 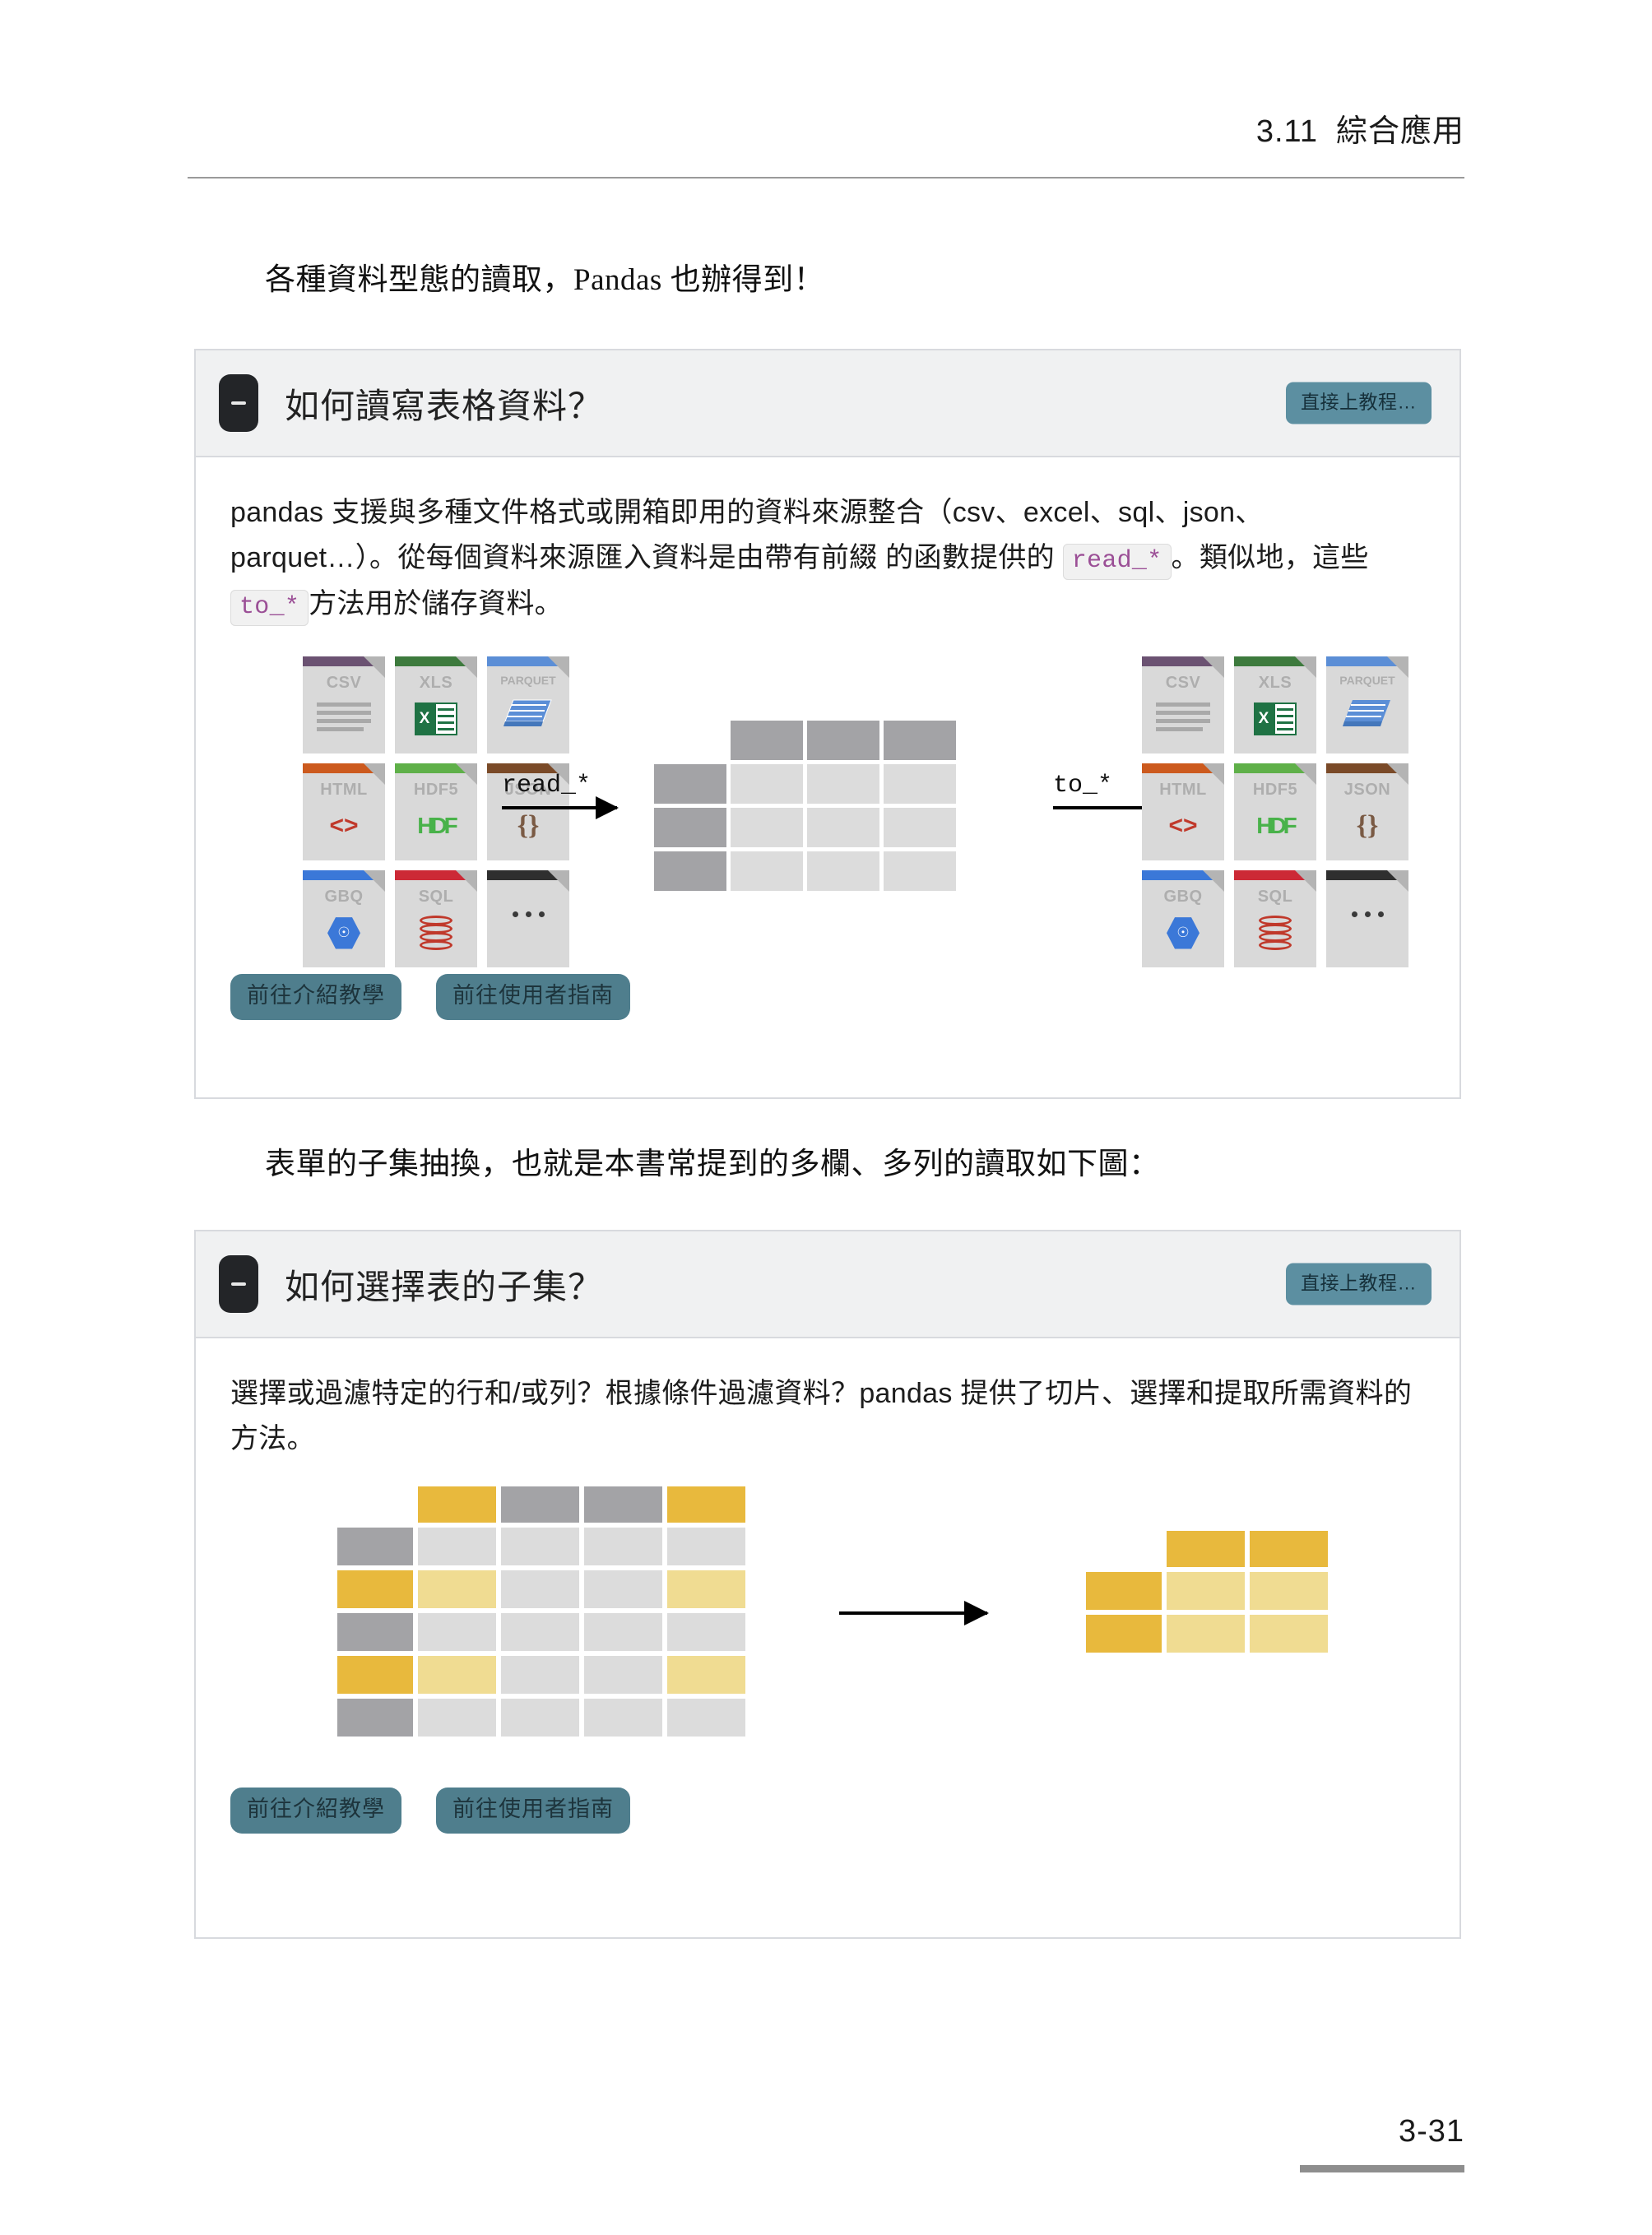 I want to click on card-1-title: 如何讀寫表格資料？, so click(x=444, y=405).